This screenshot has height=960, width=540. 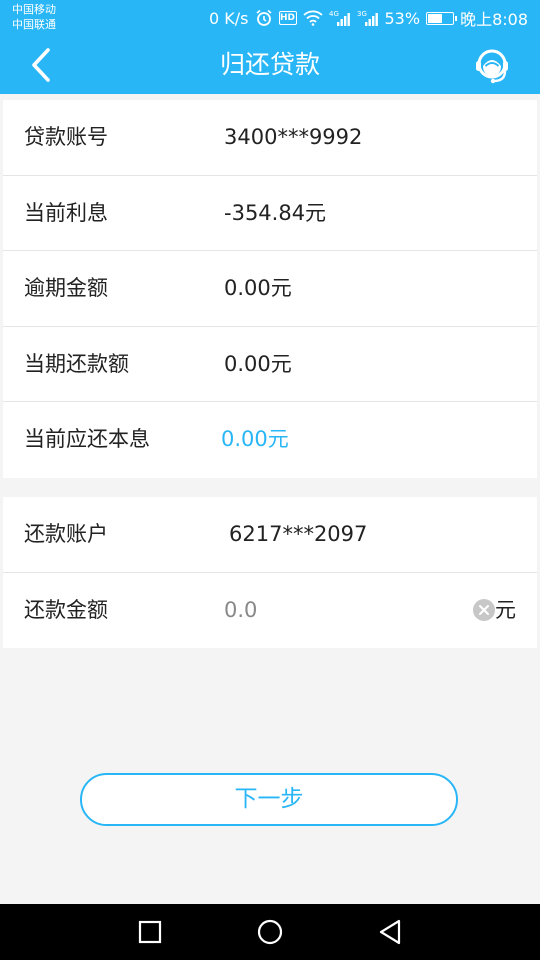 I want to click on row-label: 还款金额, so click(x=66, y=609).